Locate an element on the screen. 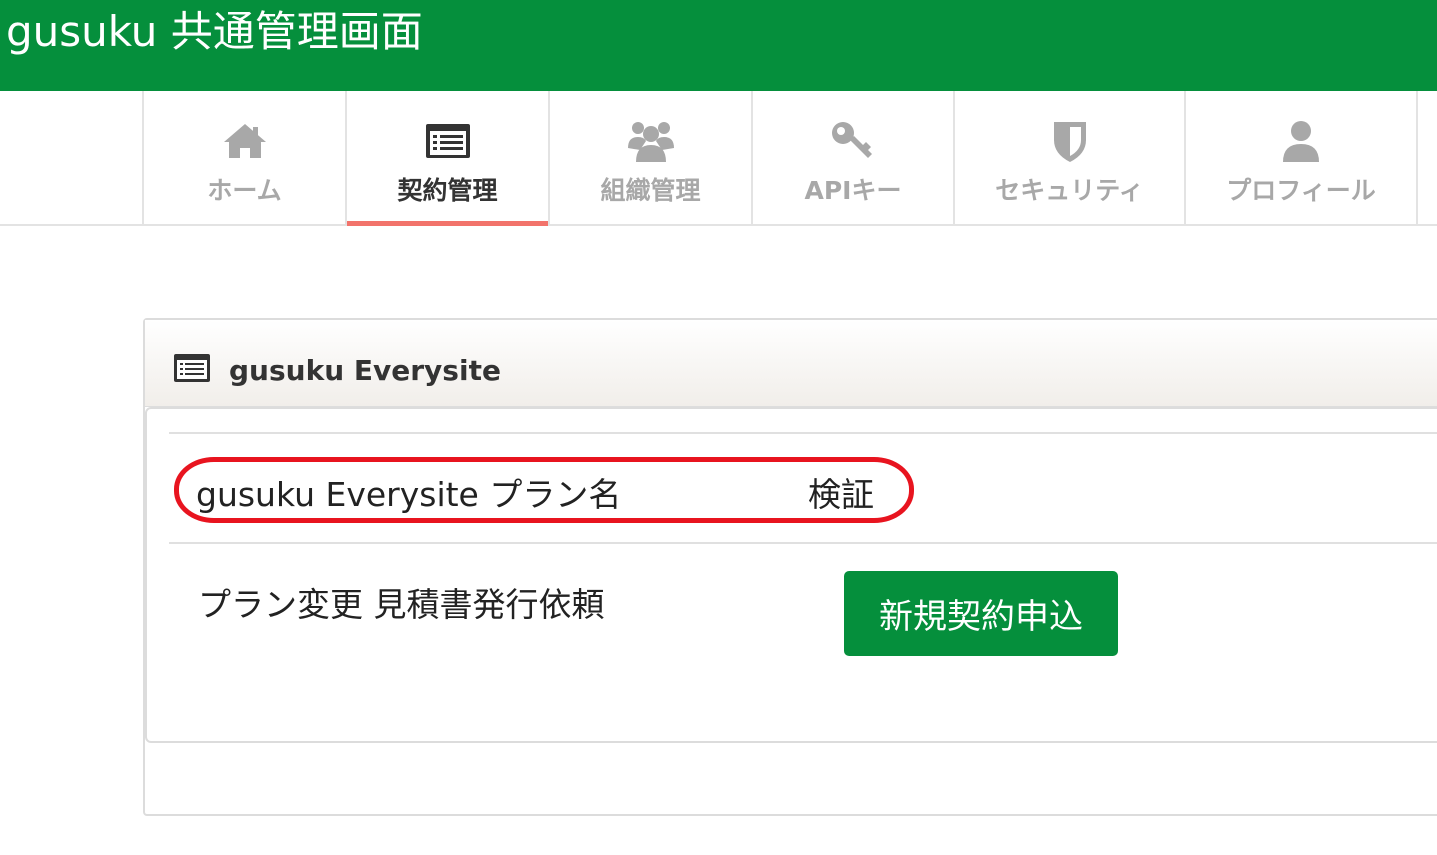  panel-title: gusuku Everysite is located at coordinates (365, 370).